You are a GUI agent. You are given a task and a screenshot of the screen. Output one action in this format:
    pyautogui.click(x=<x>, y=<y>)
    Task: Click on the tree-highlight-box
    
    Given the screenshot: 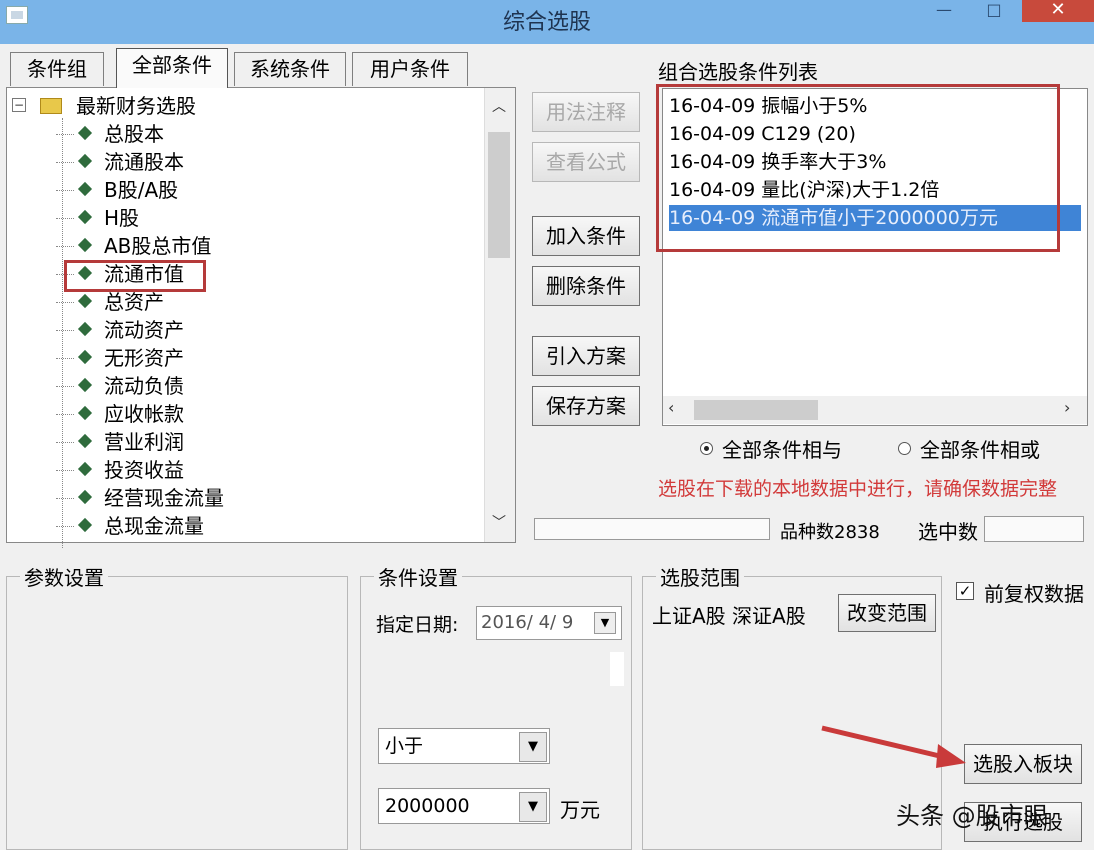 What is the action you would take?
    pyautogui.click(x=135, y=276)
    